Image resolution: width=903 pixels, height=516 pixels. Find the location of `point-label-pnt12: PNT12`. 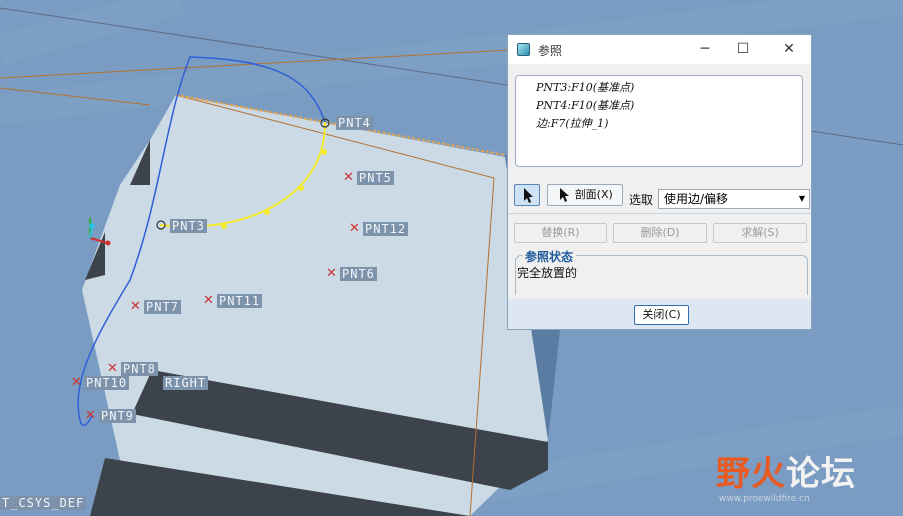

point-label-pnt12: PNT12 is located at coordinates (386, 229).